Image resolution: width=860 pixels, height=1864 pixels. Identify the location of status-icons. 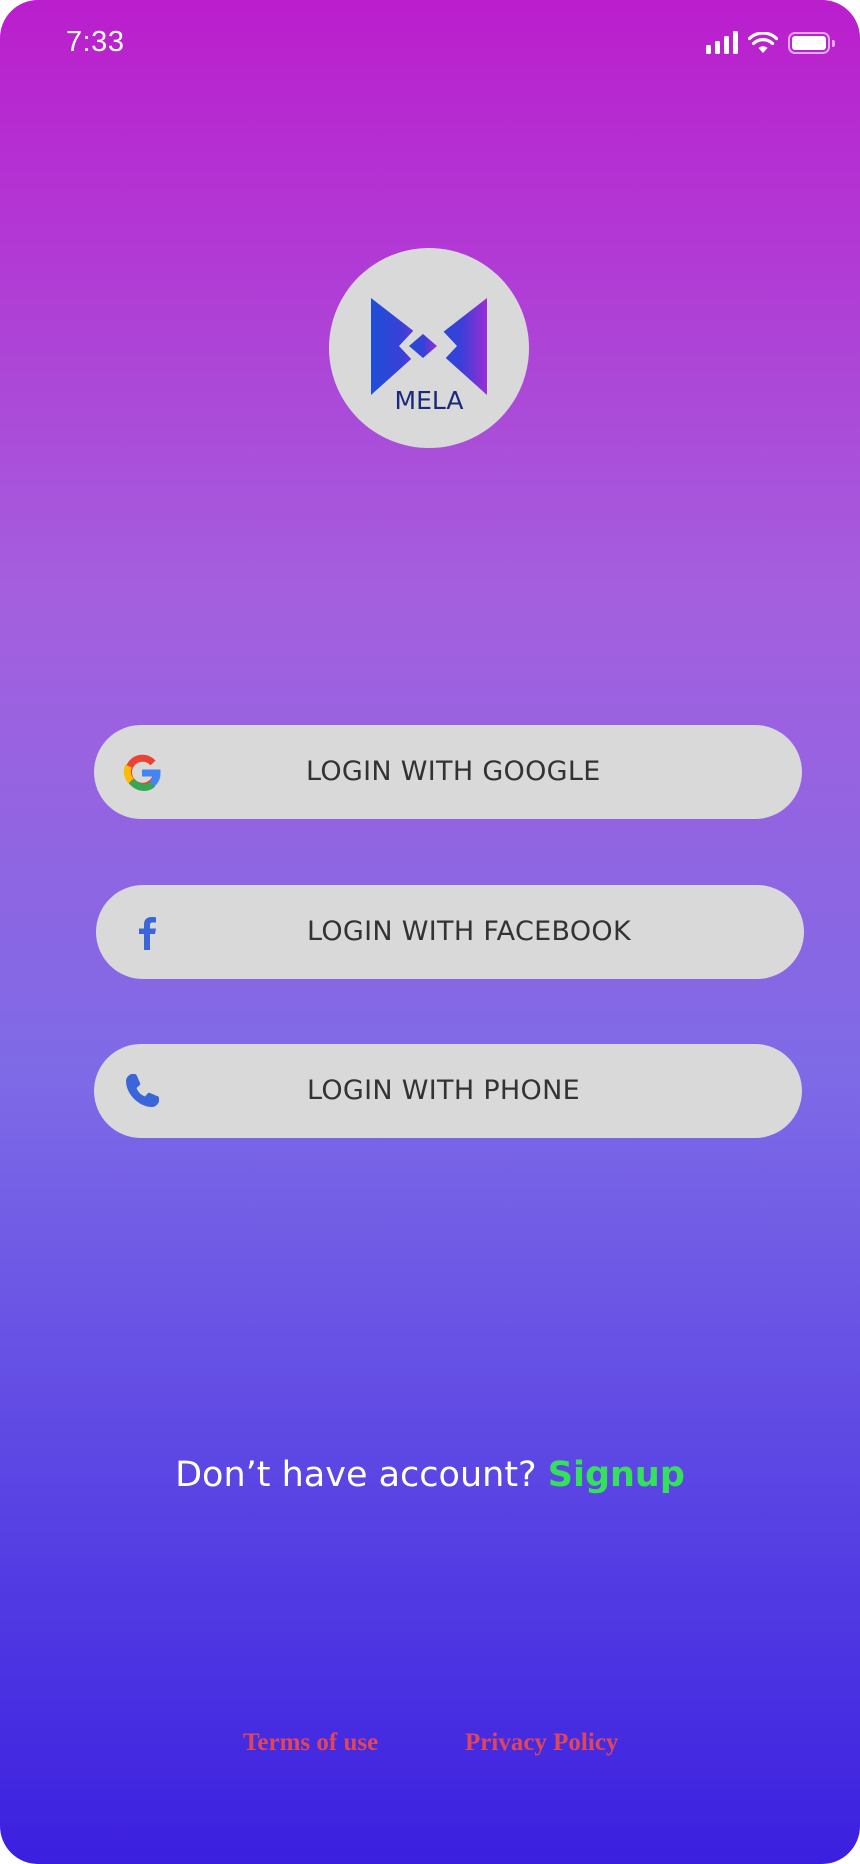
(770, 42).